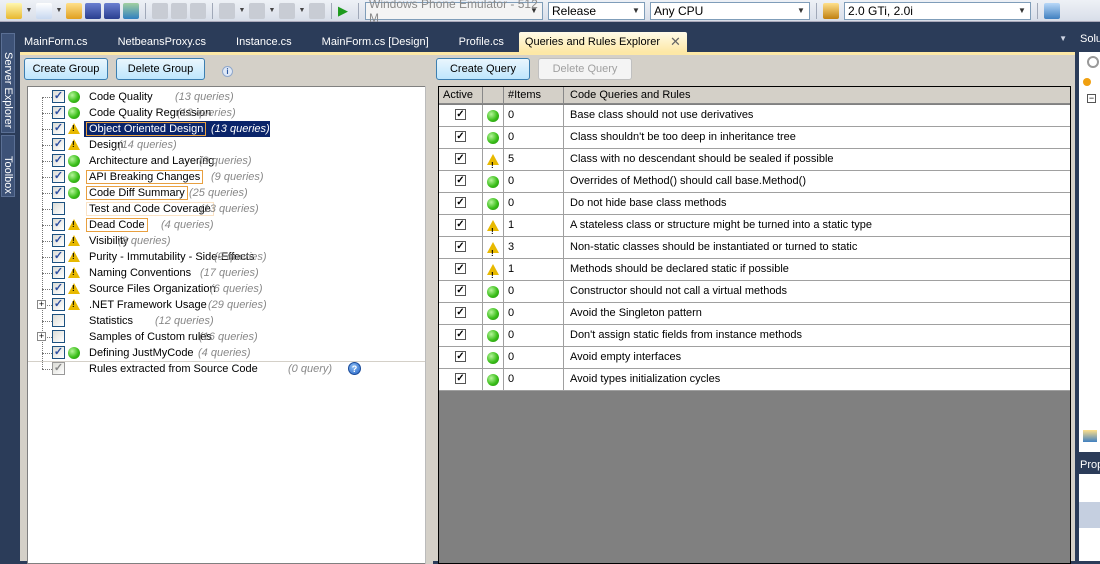 This screenshot has height=564, width=1100. Describe the element at coordinates (454, 12) in the screenshot. I see `device-combo: Windows Phone Emulator - 512 M ▼` at that location.